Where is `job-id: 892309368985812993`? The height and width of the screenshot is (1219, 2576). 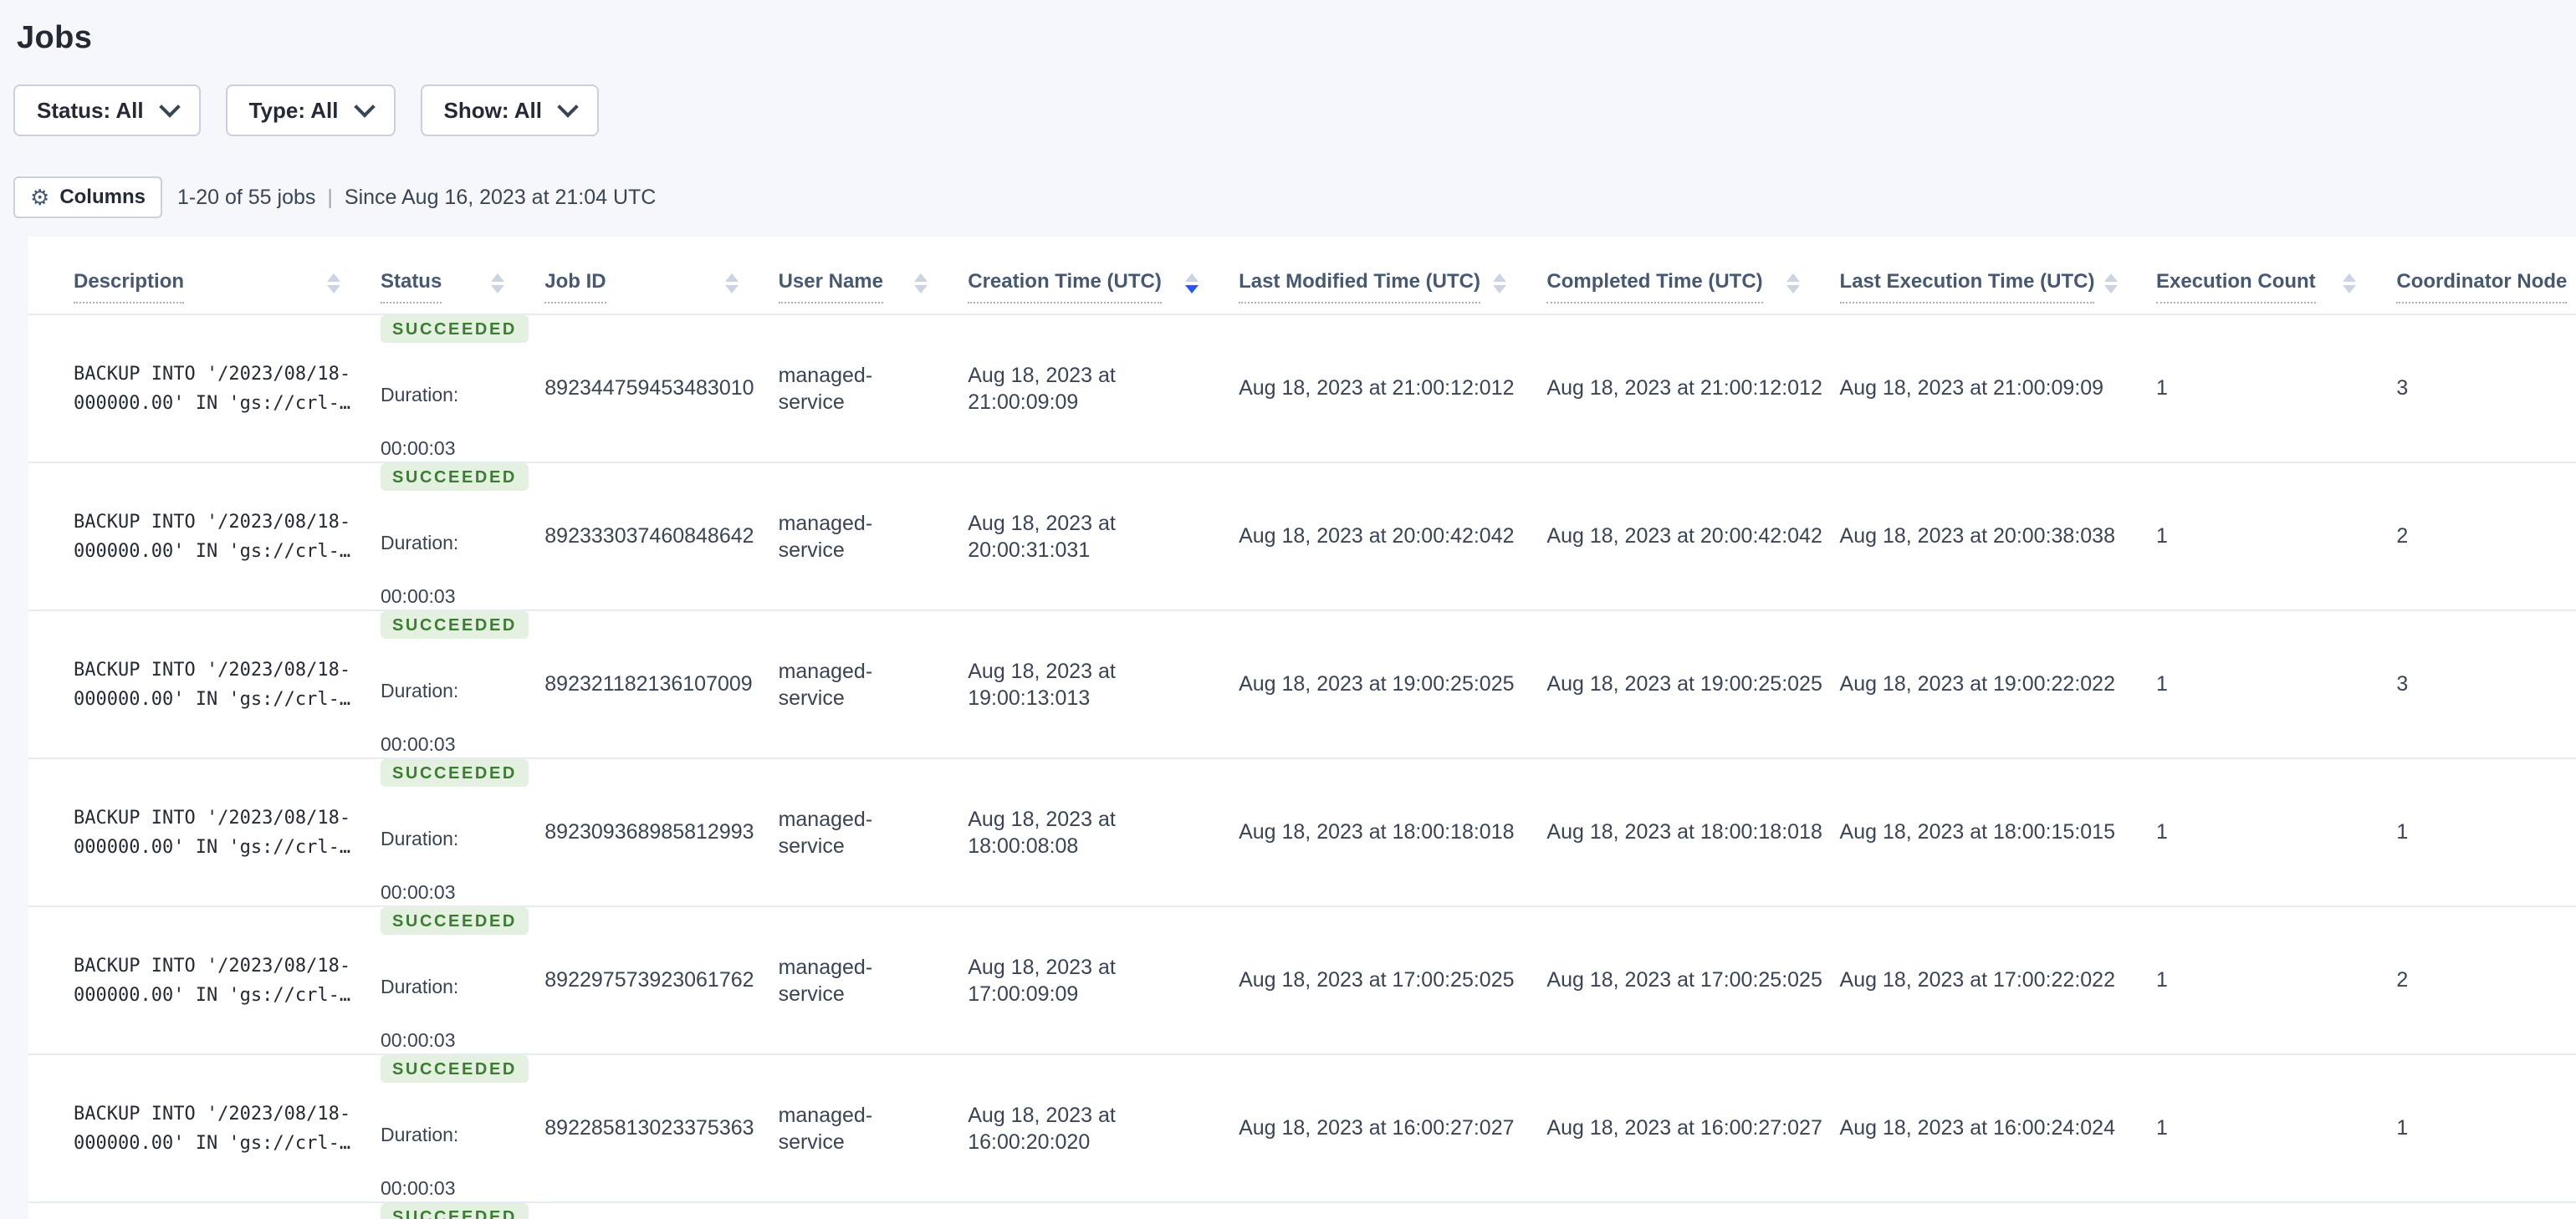
job-id: 892309368985812993 is located at coordinates (649, 832).